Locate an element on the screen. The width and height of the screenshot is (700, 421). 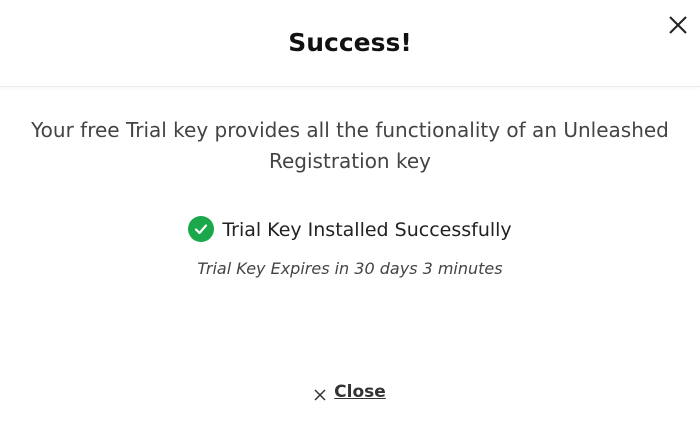
dialog-title: Success! is located at coordinates (350, 42).